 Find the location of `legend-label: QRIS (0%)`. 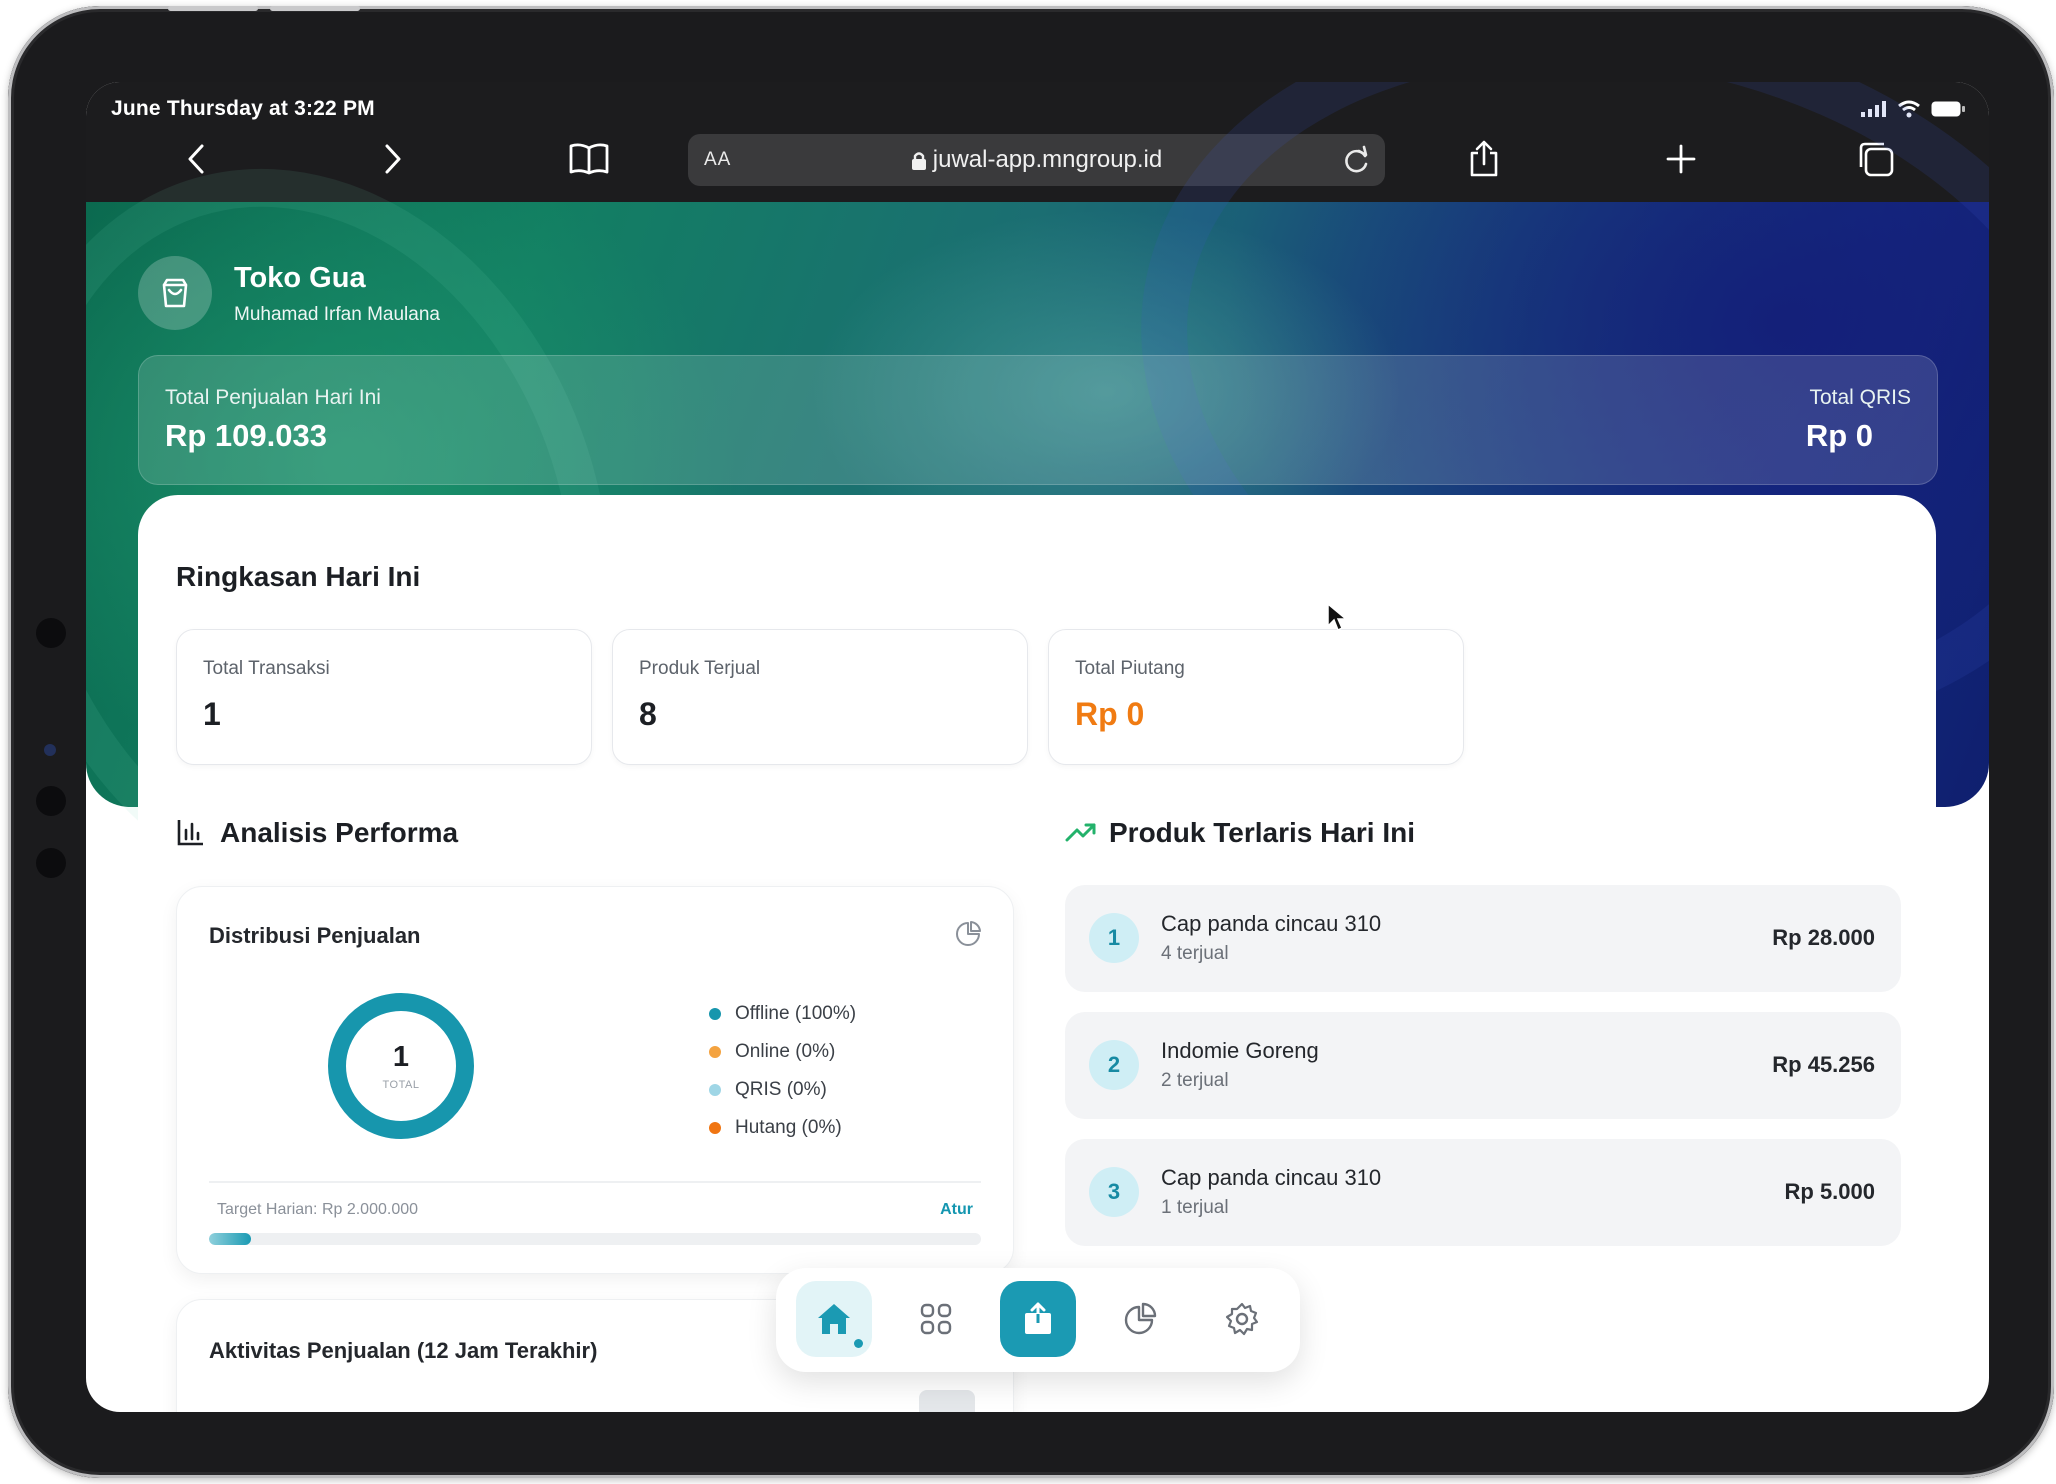

legend-label: QRIS (0%) is located at coordinates (781, 1089).